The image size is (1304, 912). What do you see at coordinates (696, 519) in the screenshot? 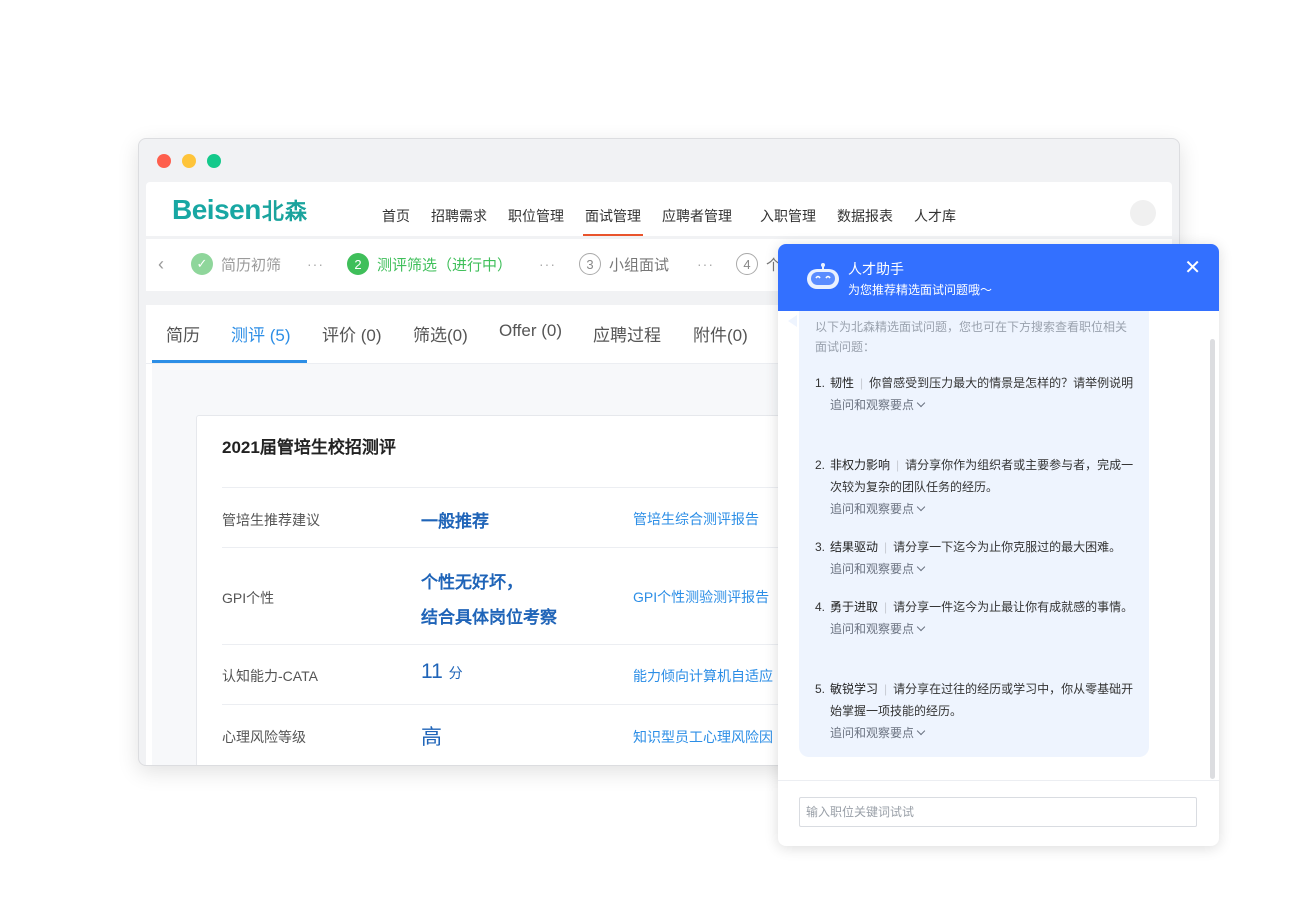
I see `report-link: 管培生综合测评报告` at bounding box center [696, 519].